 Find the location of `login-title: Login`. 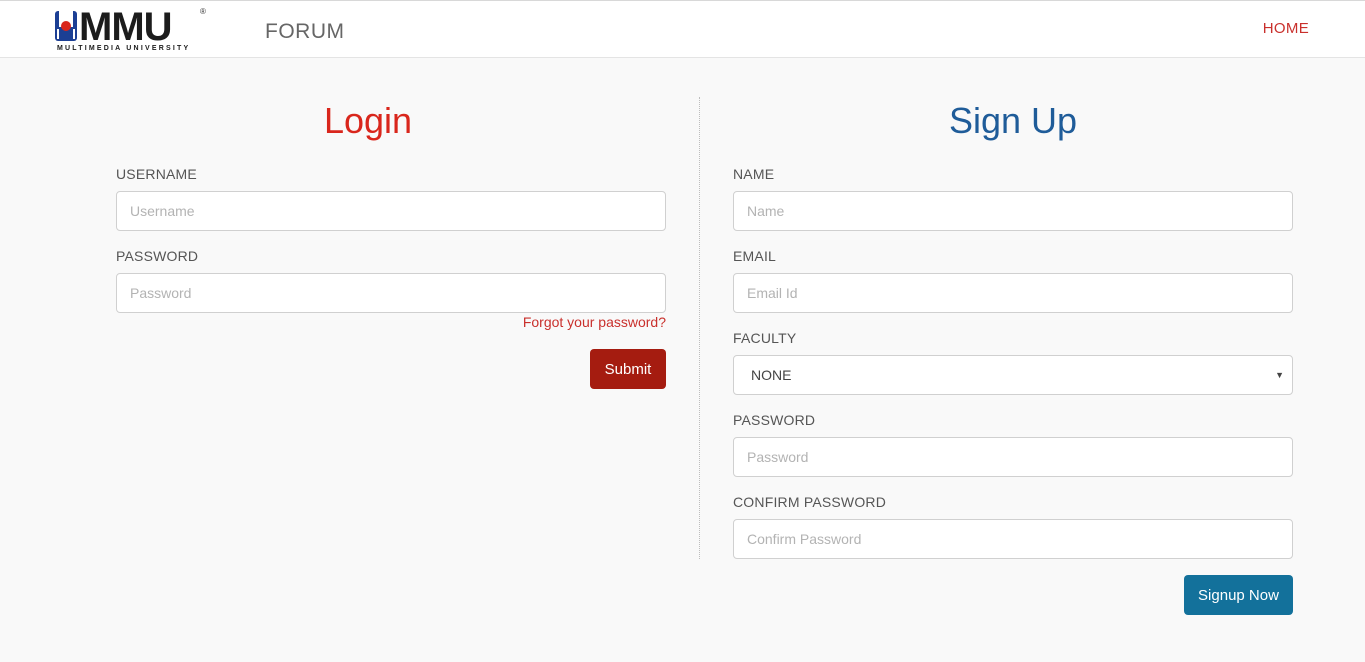

login-title: Login is located at coordinates (368, 120).